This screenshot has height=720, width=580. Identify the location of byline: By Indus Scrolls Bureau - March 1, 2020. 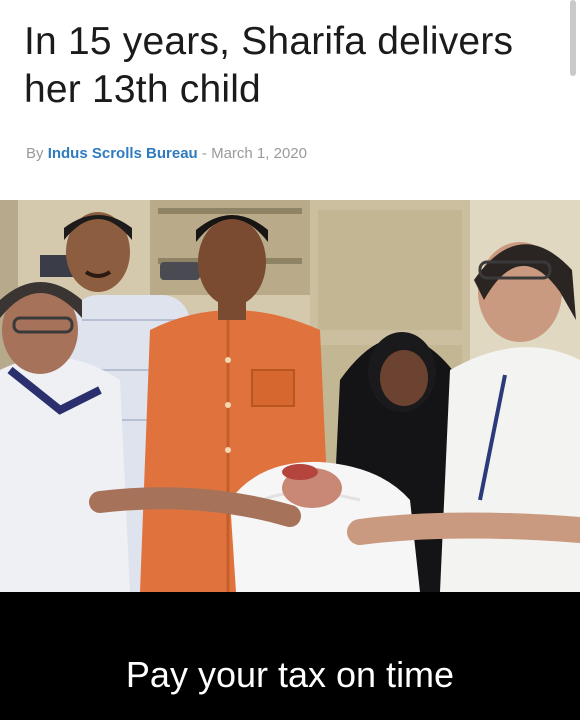
(166, 153).